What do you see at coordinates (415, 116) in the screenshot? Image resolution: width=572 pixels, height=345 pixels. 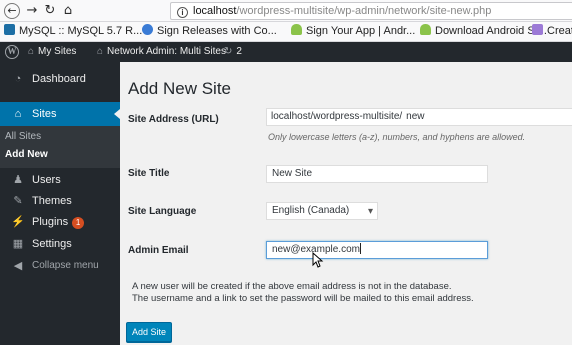 I see `site-address-input: new` at bounding box center [415, 116].